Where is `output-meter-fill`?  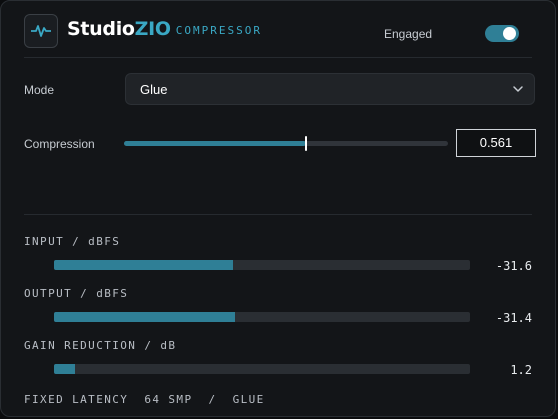 output-meter-fill is located at coordinates (144, 317).